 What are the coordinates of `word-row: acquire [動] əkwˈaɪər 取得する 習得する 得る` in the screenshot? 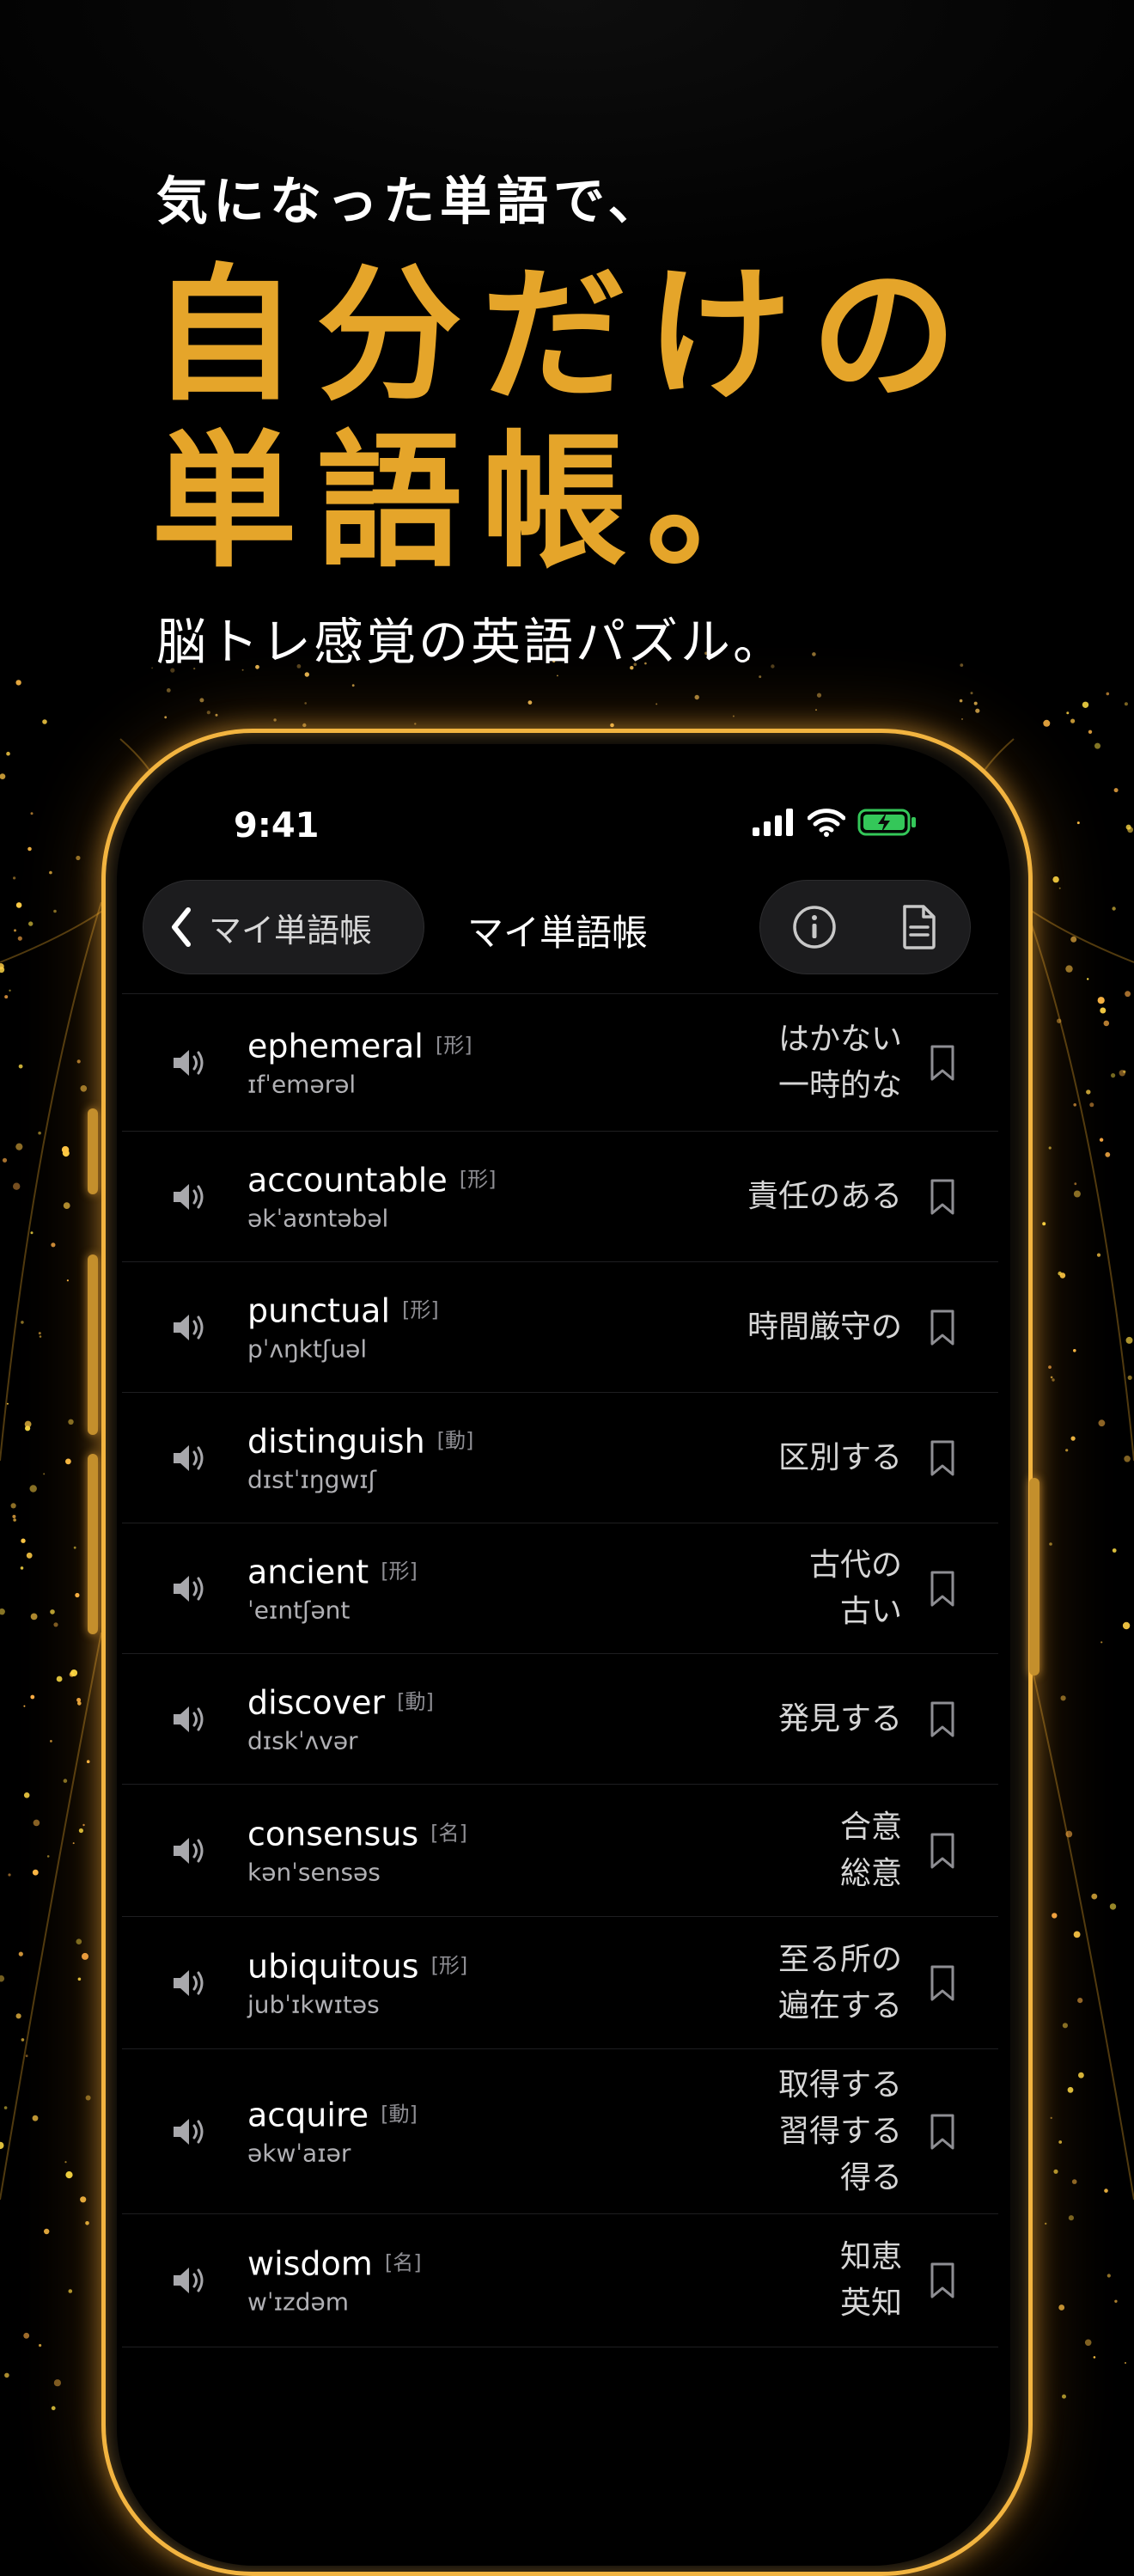 It's located at (560, 2130).